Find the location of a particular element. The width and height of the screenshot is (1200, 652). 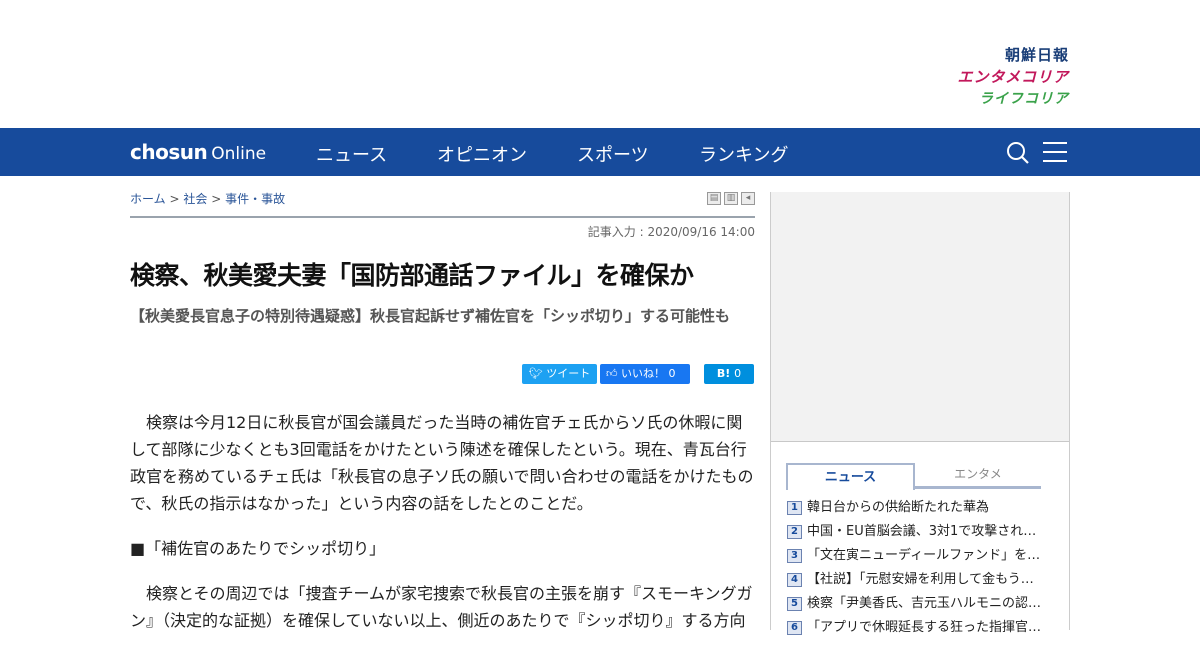

like-label: いいね！ is located at coordinates (643, 373).